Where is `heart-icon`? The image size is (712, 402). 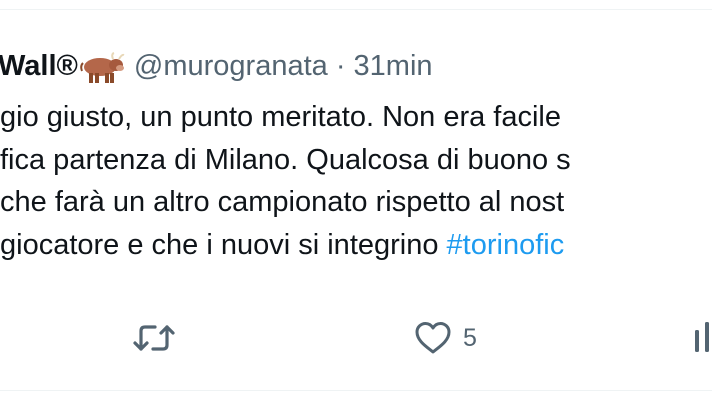
heart-icon is located at coordinates (433, 338).